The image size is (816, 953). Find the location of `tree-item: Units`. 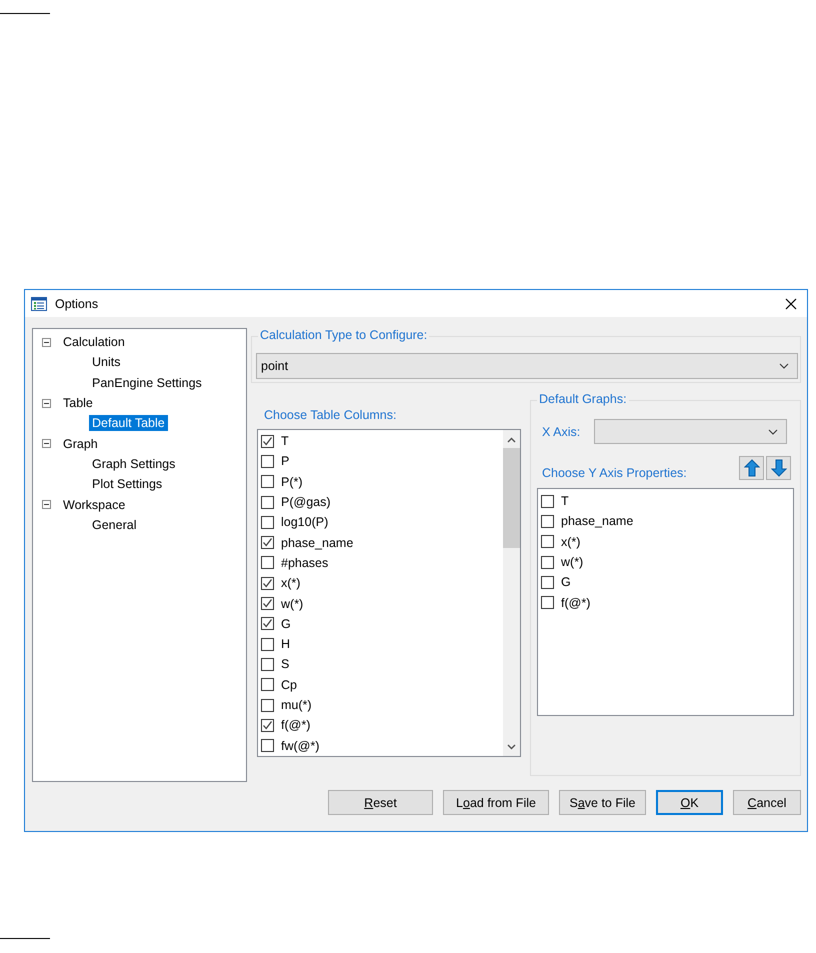

tree-item: Units is located at coordinates (106, 362).